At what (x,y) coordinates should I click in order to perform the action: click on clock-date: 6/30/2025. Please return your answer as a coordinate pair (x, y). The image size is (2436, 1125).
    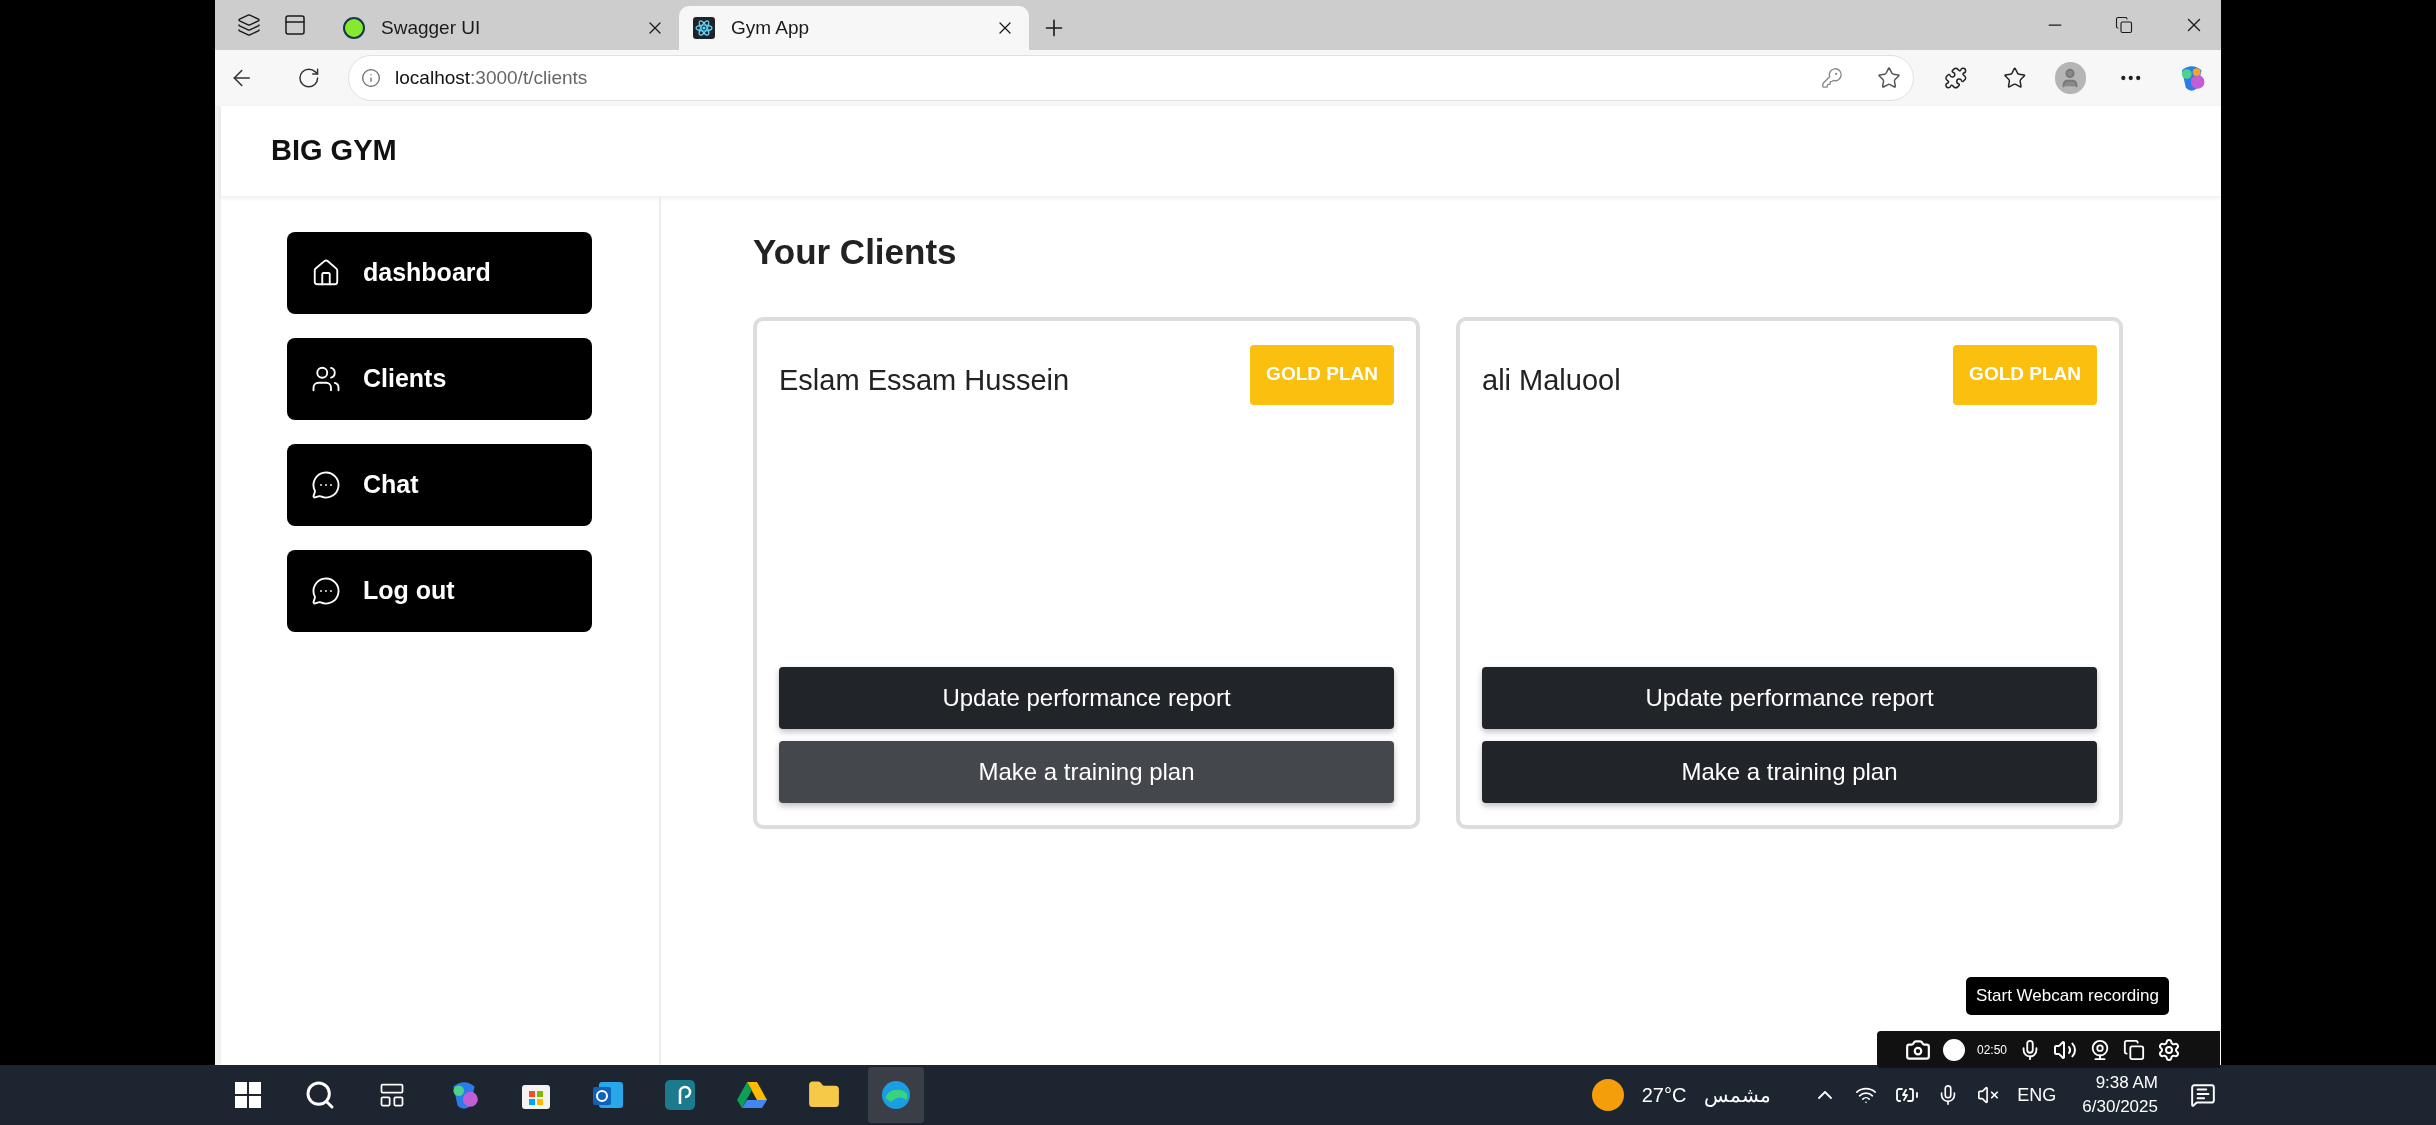
    Looking at the image, I should click on (2120, 1107).